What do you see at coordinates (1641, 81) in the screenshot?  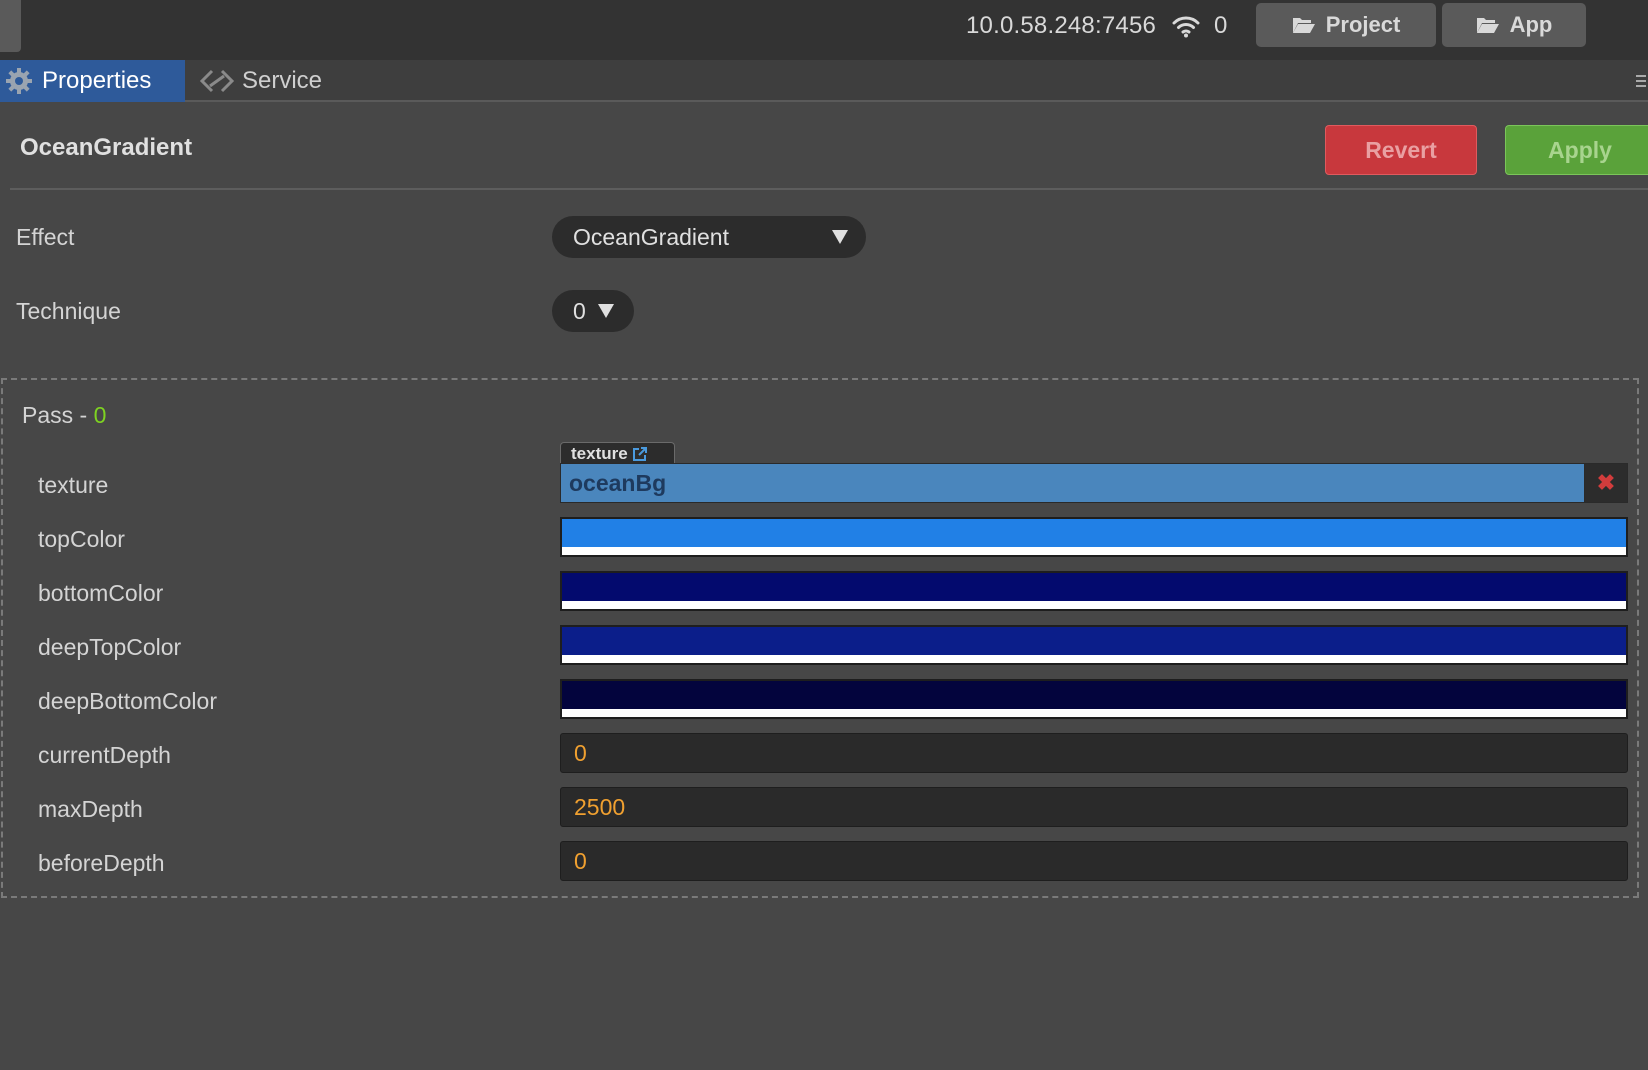 I see `panel-menu-icon` at bounding box center [1641, 81].